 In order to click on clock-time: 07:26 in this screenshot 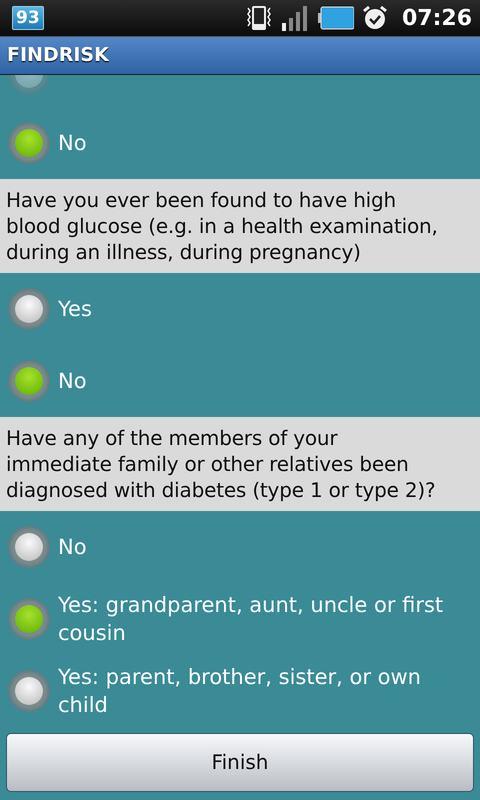, I will do `click(437, 18)`.